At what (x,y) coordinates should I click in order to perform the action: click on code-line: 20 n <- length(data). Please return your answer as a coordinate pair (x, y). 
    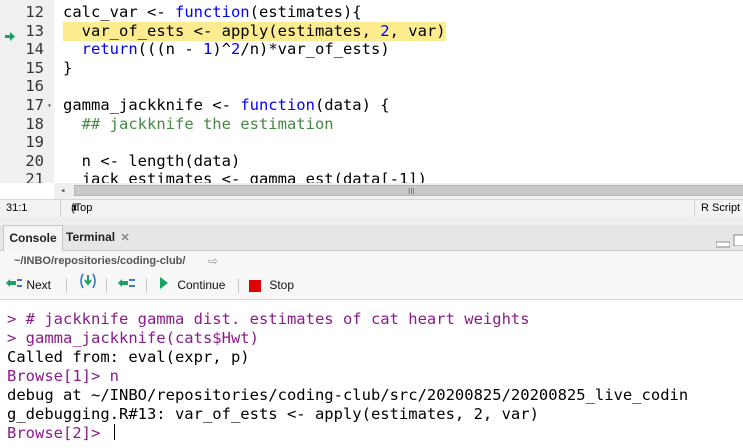
    Looking at the image, I should click on (371, 161).